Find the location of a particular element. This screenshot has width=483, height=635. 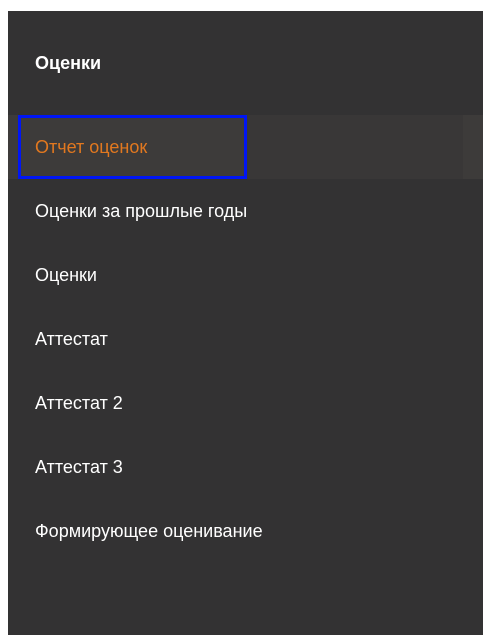

menu-item-label: Аттестат 2 is located at coordinates (79, 403).